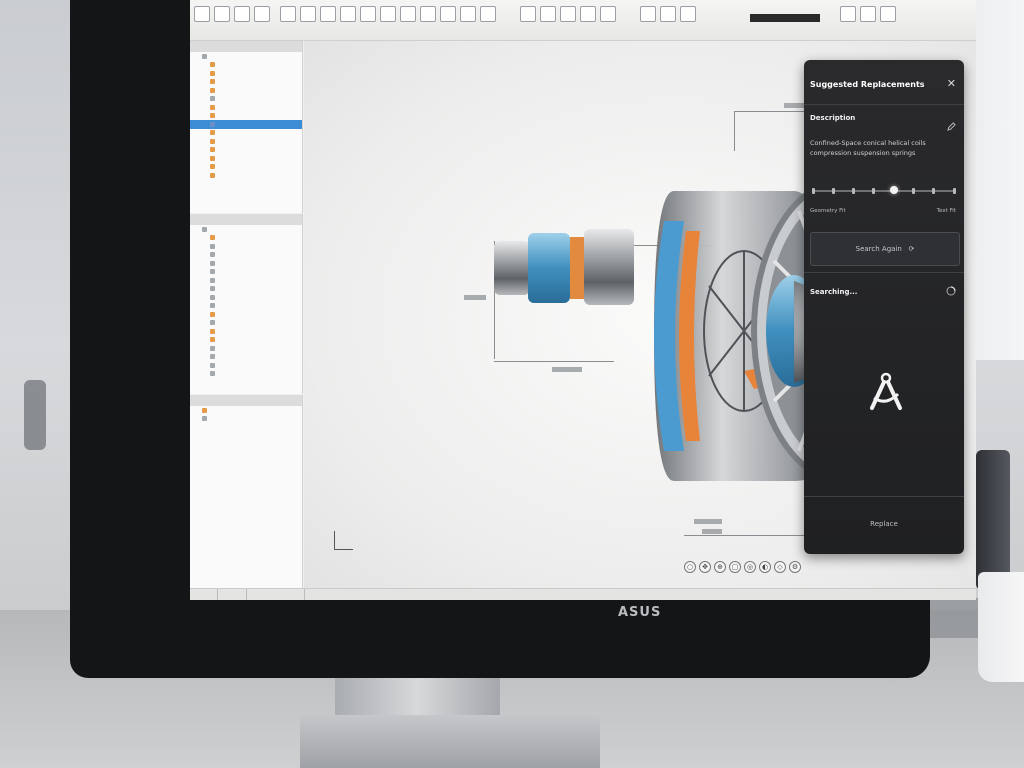 The height and width of the screenshot is (768, 1024). What do you see at coordinates (735, 567) in the screenshot?
I see `fit-icon: ▢` at bounding box center [735, 567].